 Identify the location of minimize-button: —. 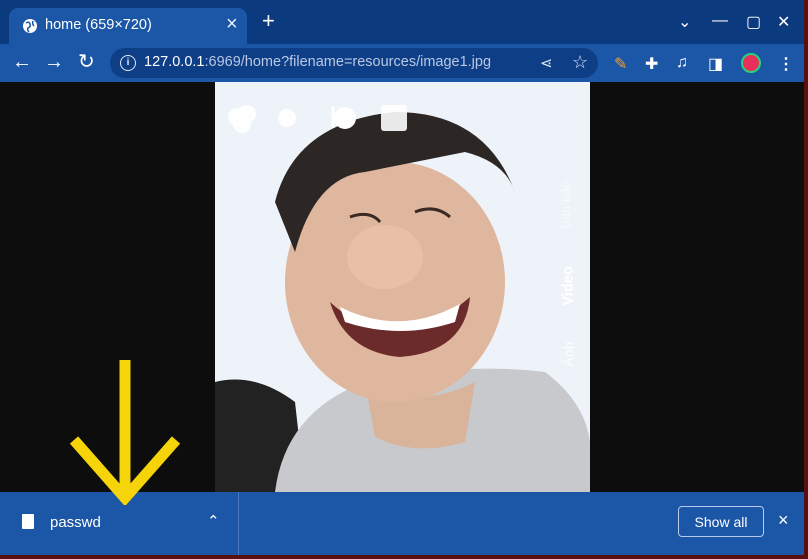
(720, 21).